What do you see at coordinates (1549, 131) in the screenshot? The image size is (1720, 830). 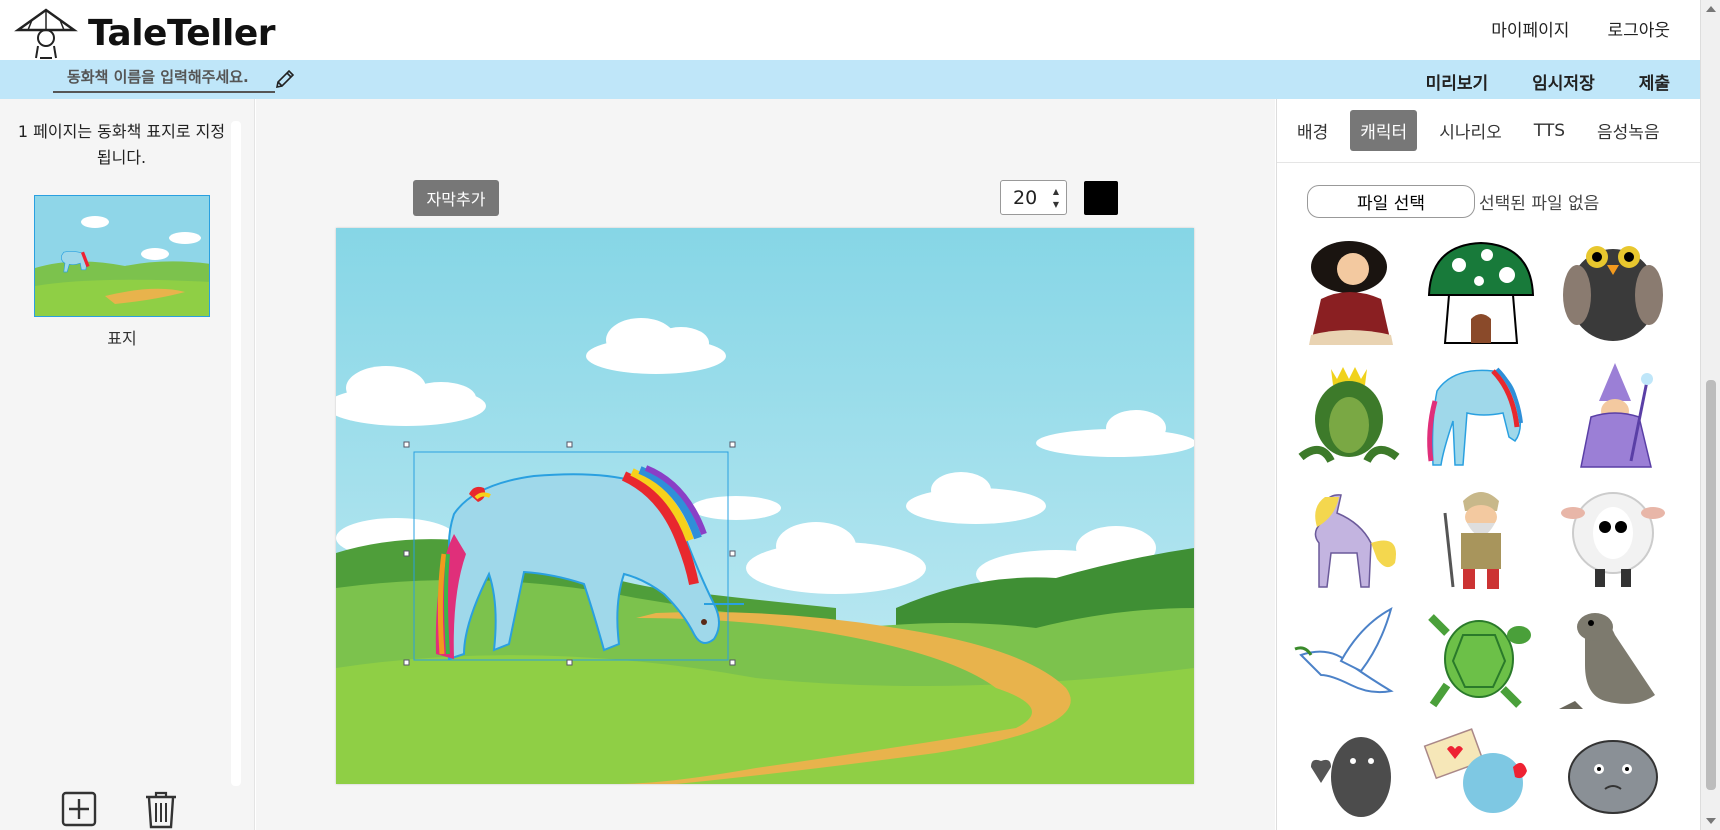 I see `tab-tts: TTS` at bounding box center [1549, 131].